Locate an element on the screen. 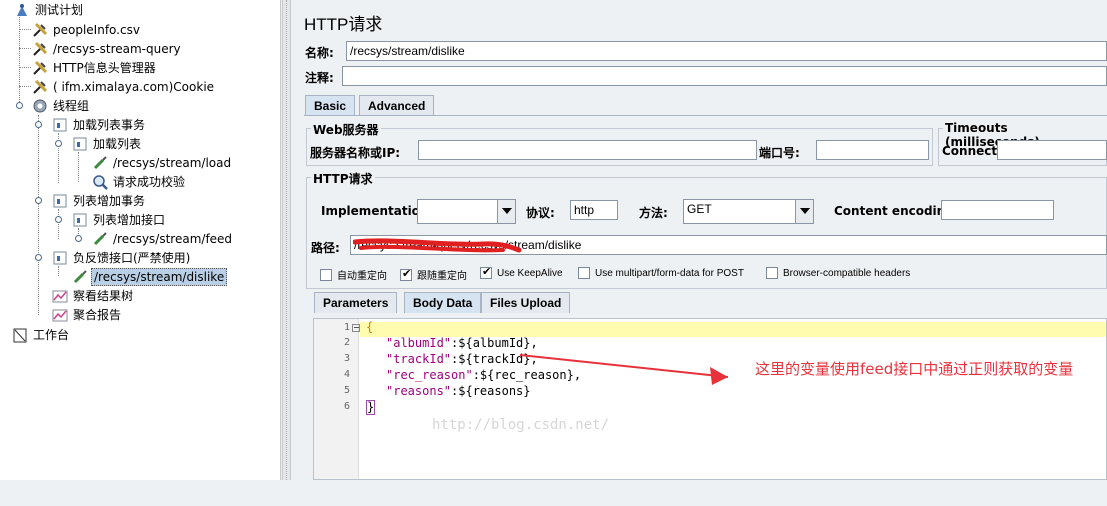 Image resolution: width=1107 pixels, height=506 pixels. server-label: 服务器名称或IP: is located at coordinates (355, 153).